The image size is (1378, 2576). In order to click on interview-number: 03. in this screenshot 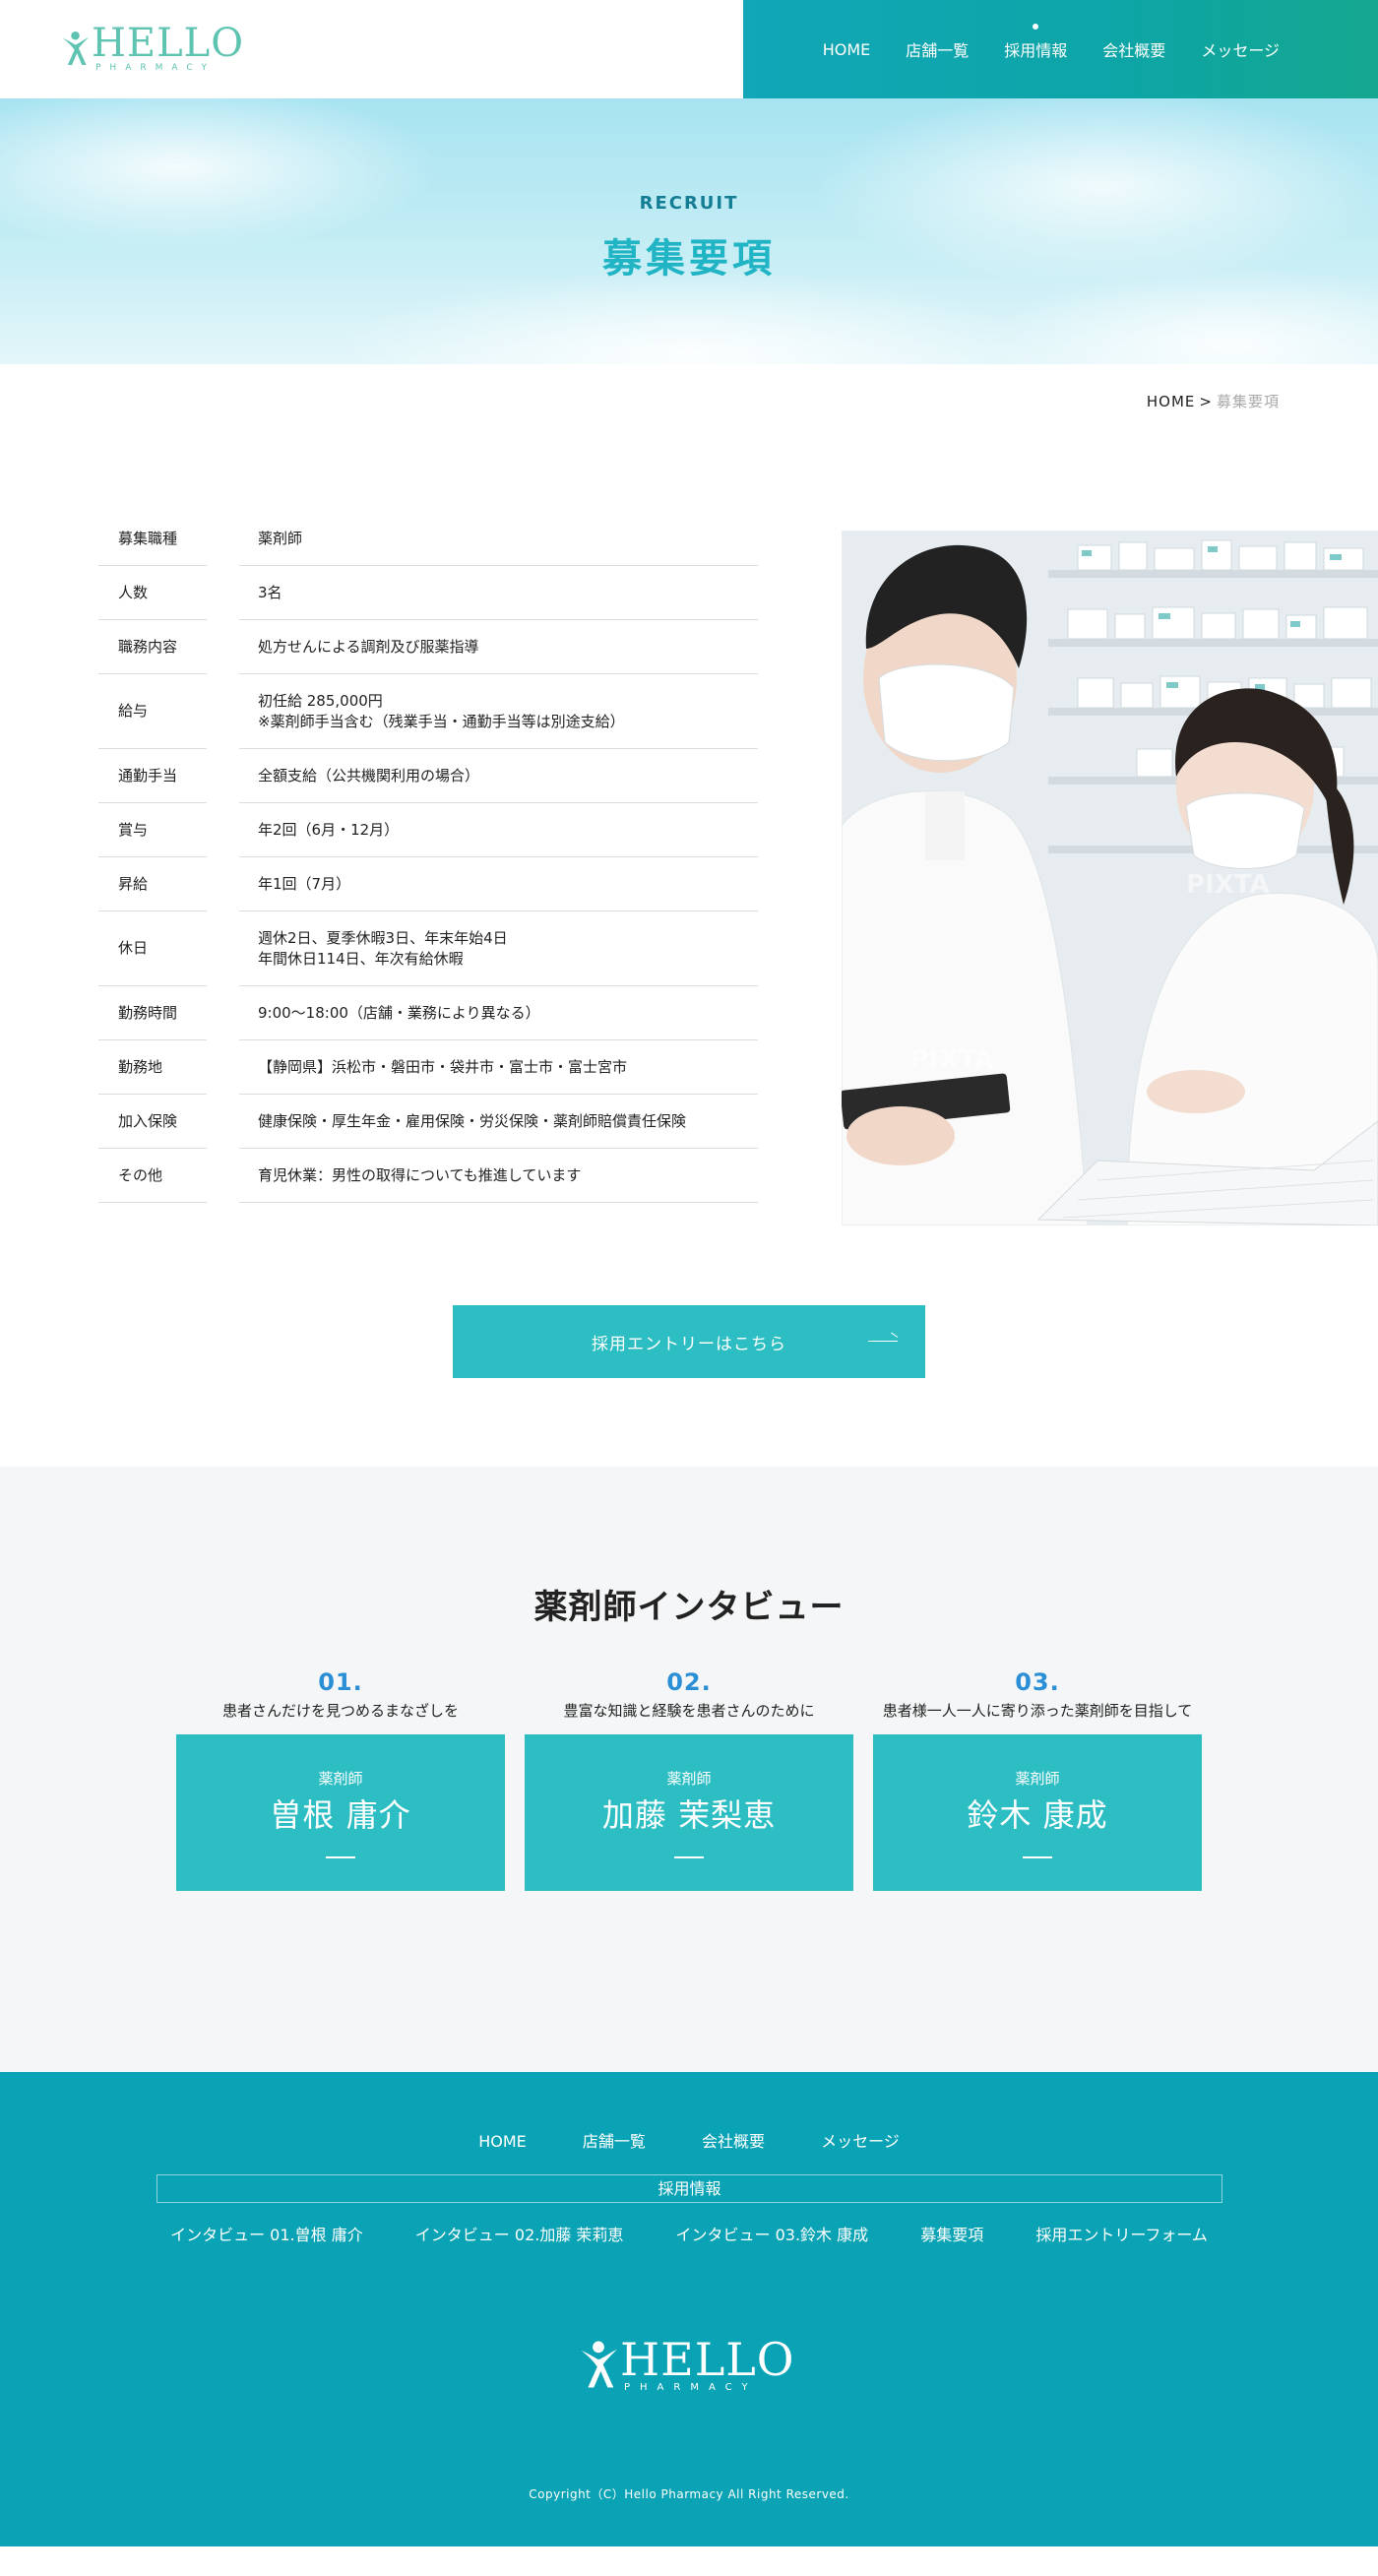, I will do `click(1038, 1682)`.